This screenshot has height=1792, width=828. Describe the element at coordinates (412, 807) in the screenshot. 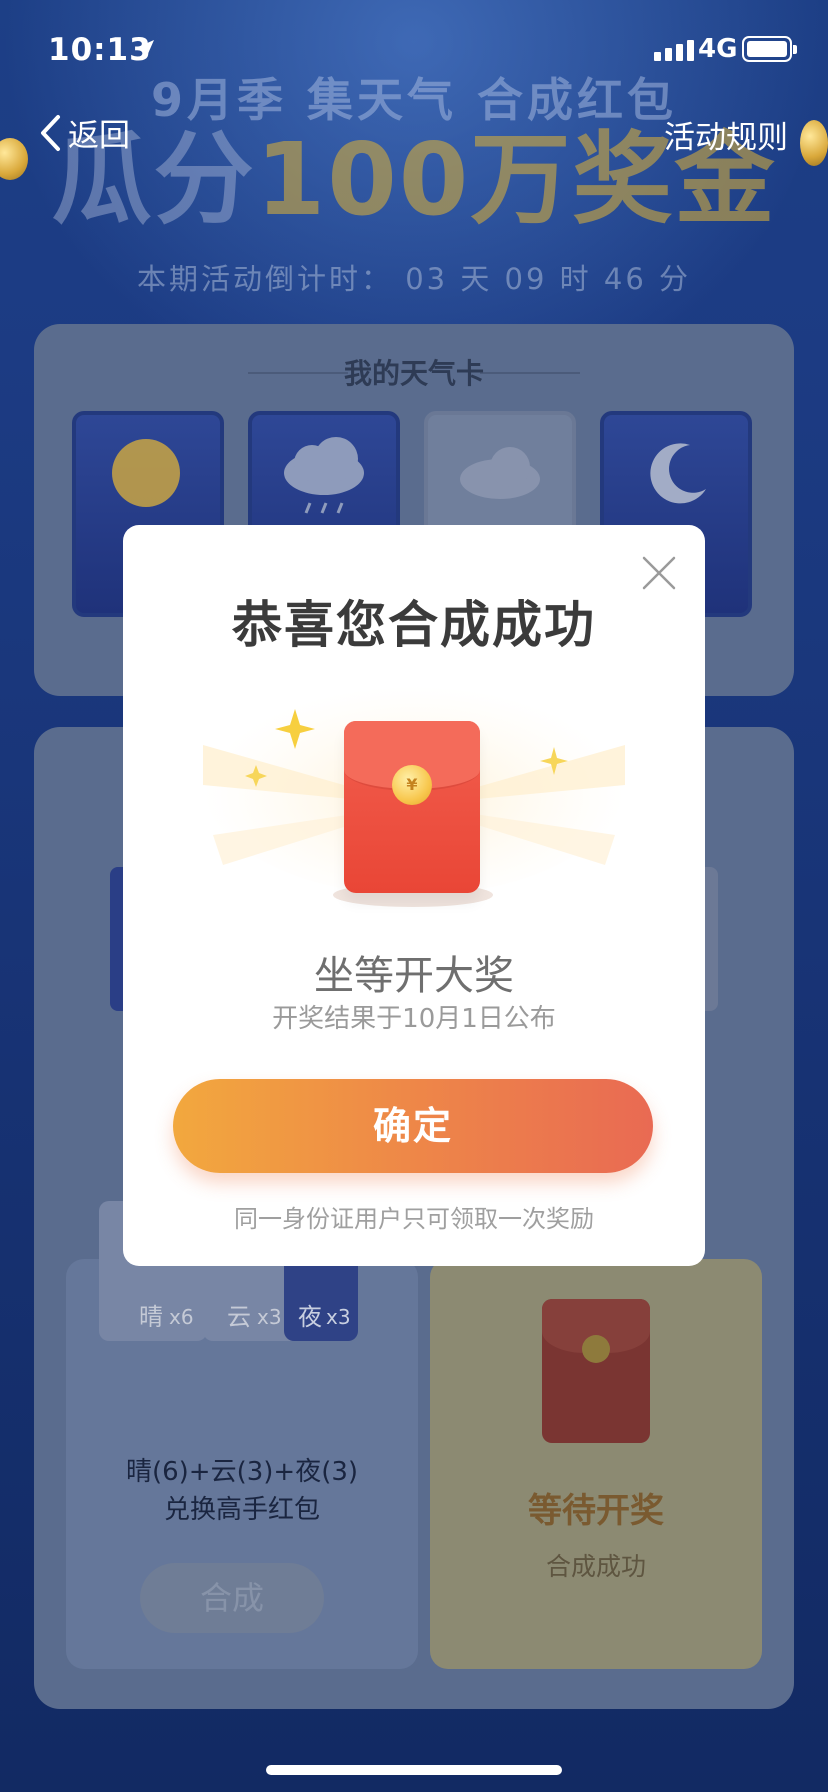

I see `red-envelope-illustration: ¥` at that location.